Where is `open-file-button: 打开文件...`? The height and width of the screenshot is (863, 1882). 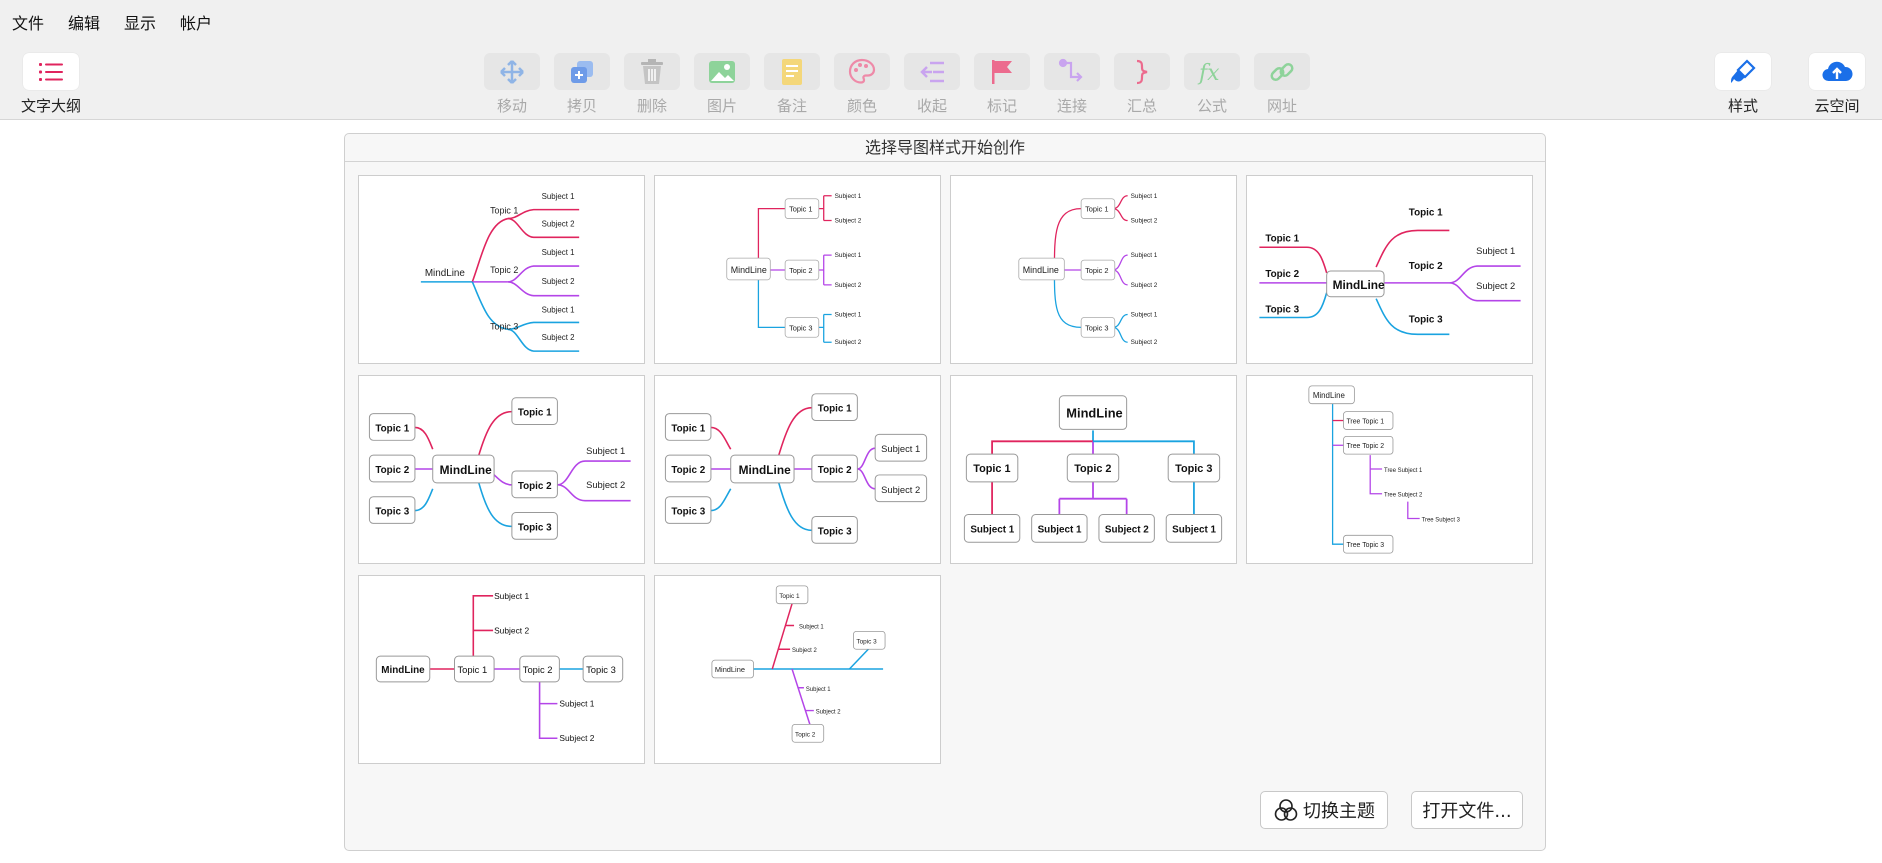
open-file-button: 打开文件... is located at coordinates (1467, 810).